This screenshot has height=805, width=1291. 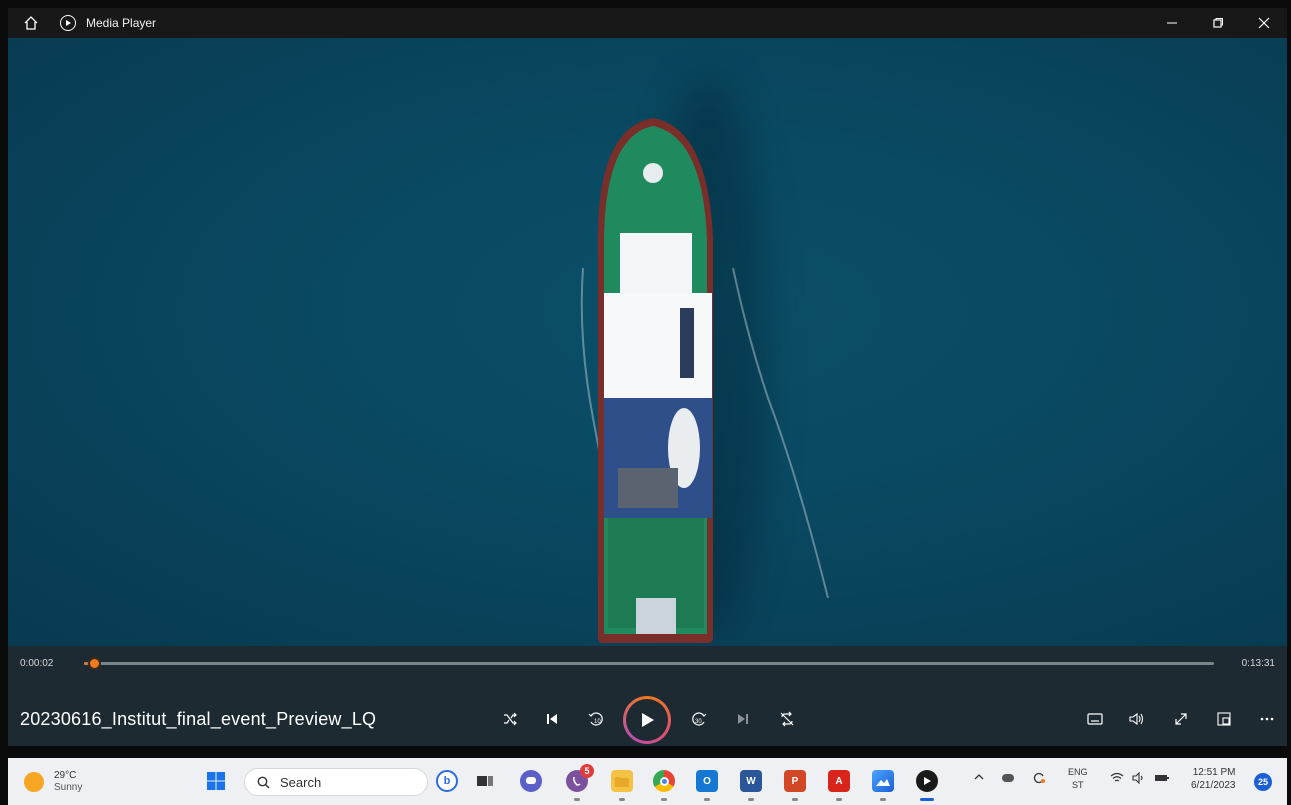 What do you see at coordinates (1213, 785) in the screenshot?
I see `clock-date: 6/21/2023` at bounding box center [1213, 785].